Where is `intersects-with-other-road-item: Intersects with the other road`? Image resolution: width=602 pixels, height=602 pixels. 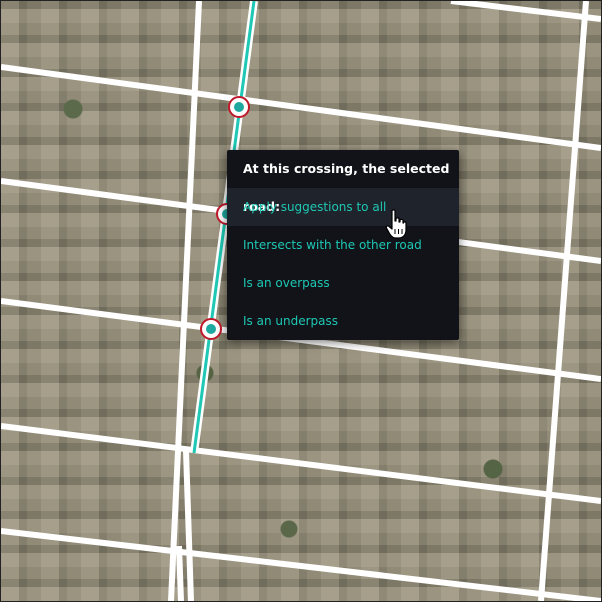
intersects-with-other-road-item: Intersects with the other road is located at coordinates (343, 245).